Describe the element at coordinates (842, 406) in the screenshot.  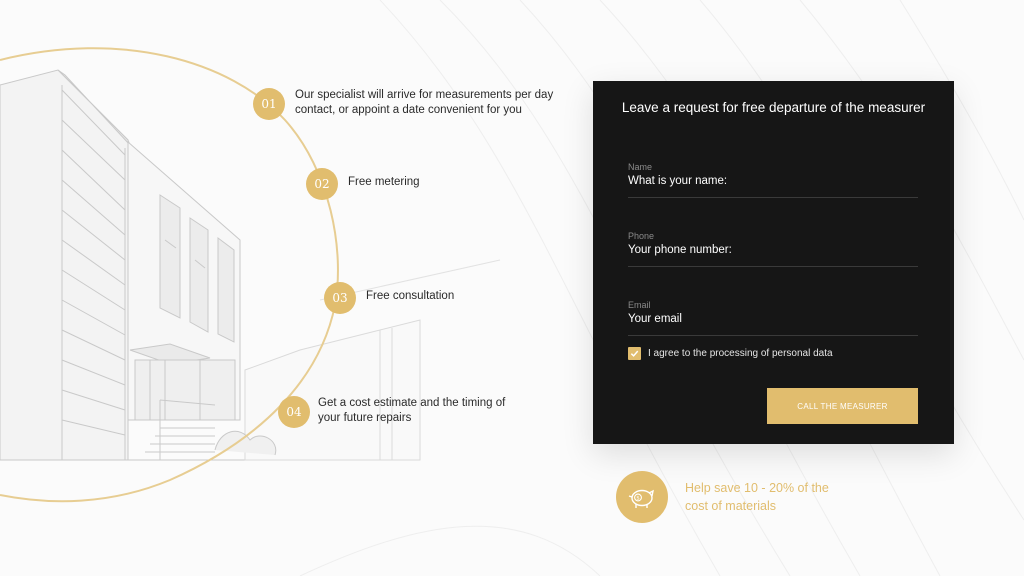
I see `call-measurer-button: CALL THE MEASURER` at that location.